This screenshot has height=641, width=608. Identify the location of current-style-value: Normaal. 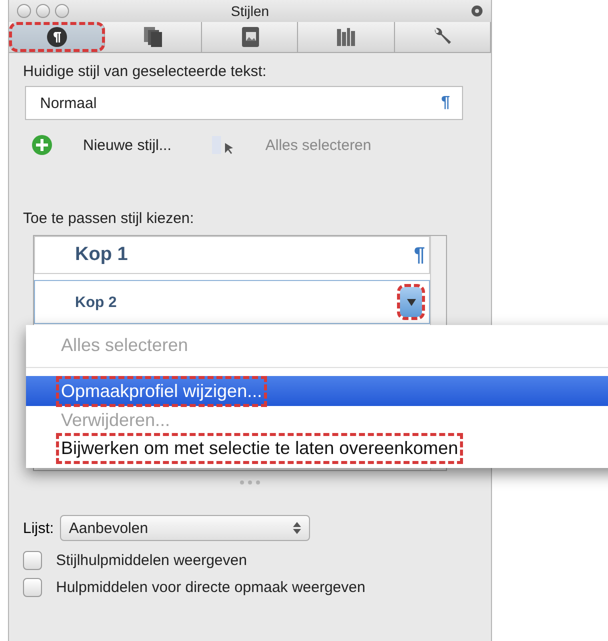
(68, 103).